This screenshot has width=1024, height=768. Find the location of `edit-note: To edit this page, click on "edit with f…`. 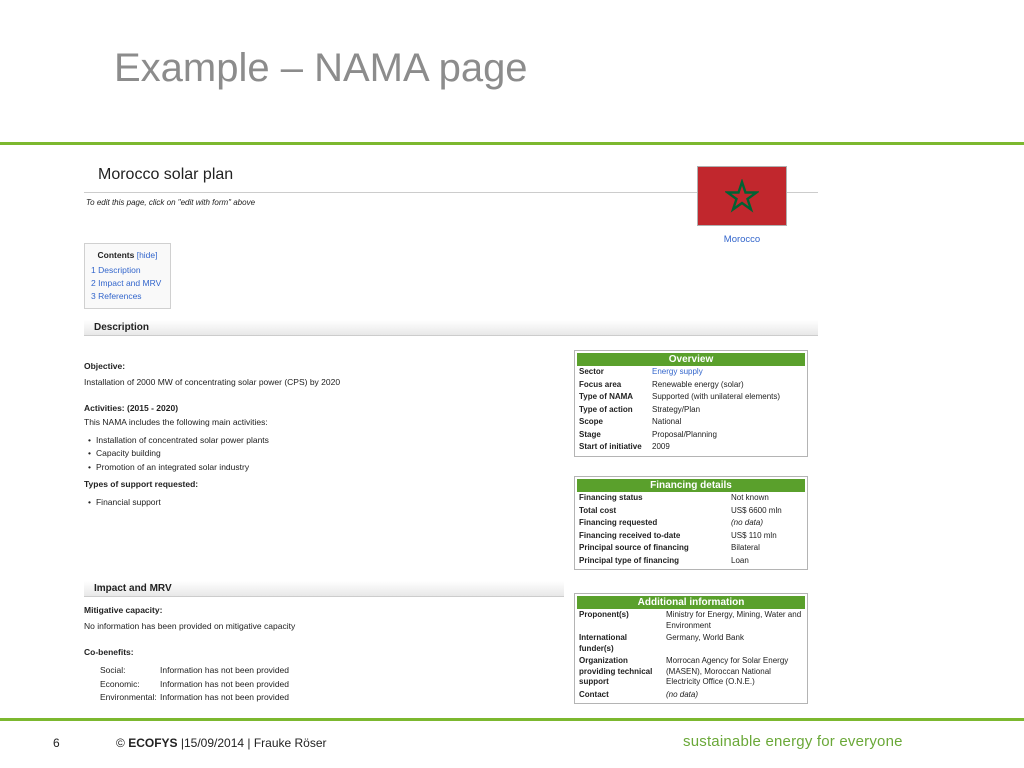

edit-note: To edit this page, click on "edit with f… is located at coordinates (171, 202).